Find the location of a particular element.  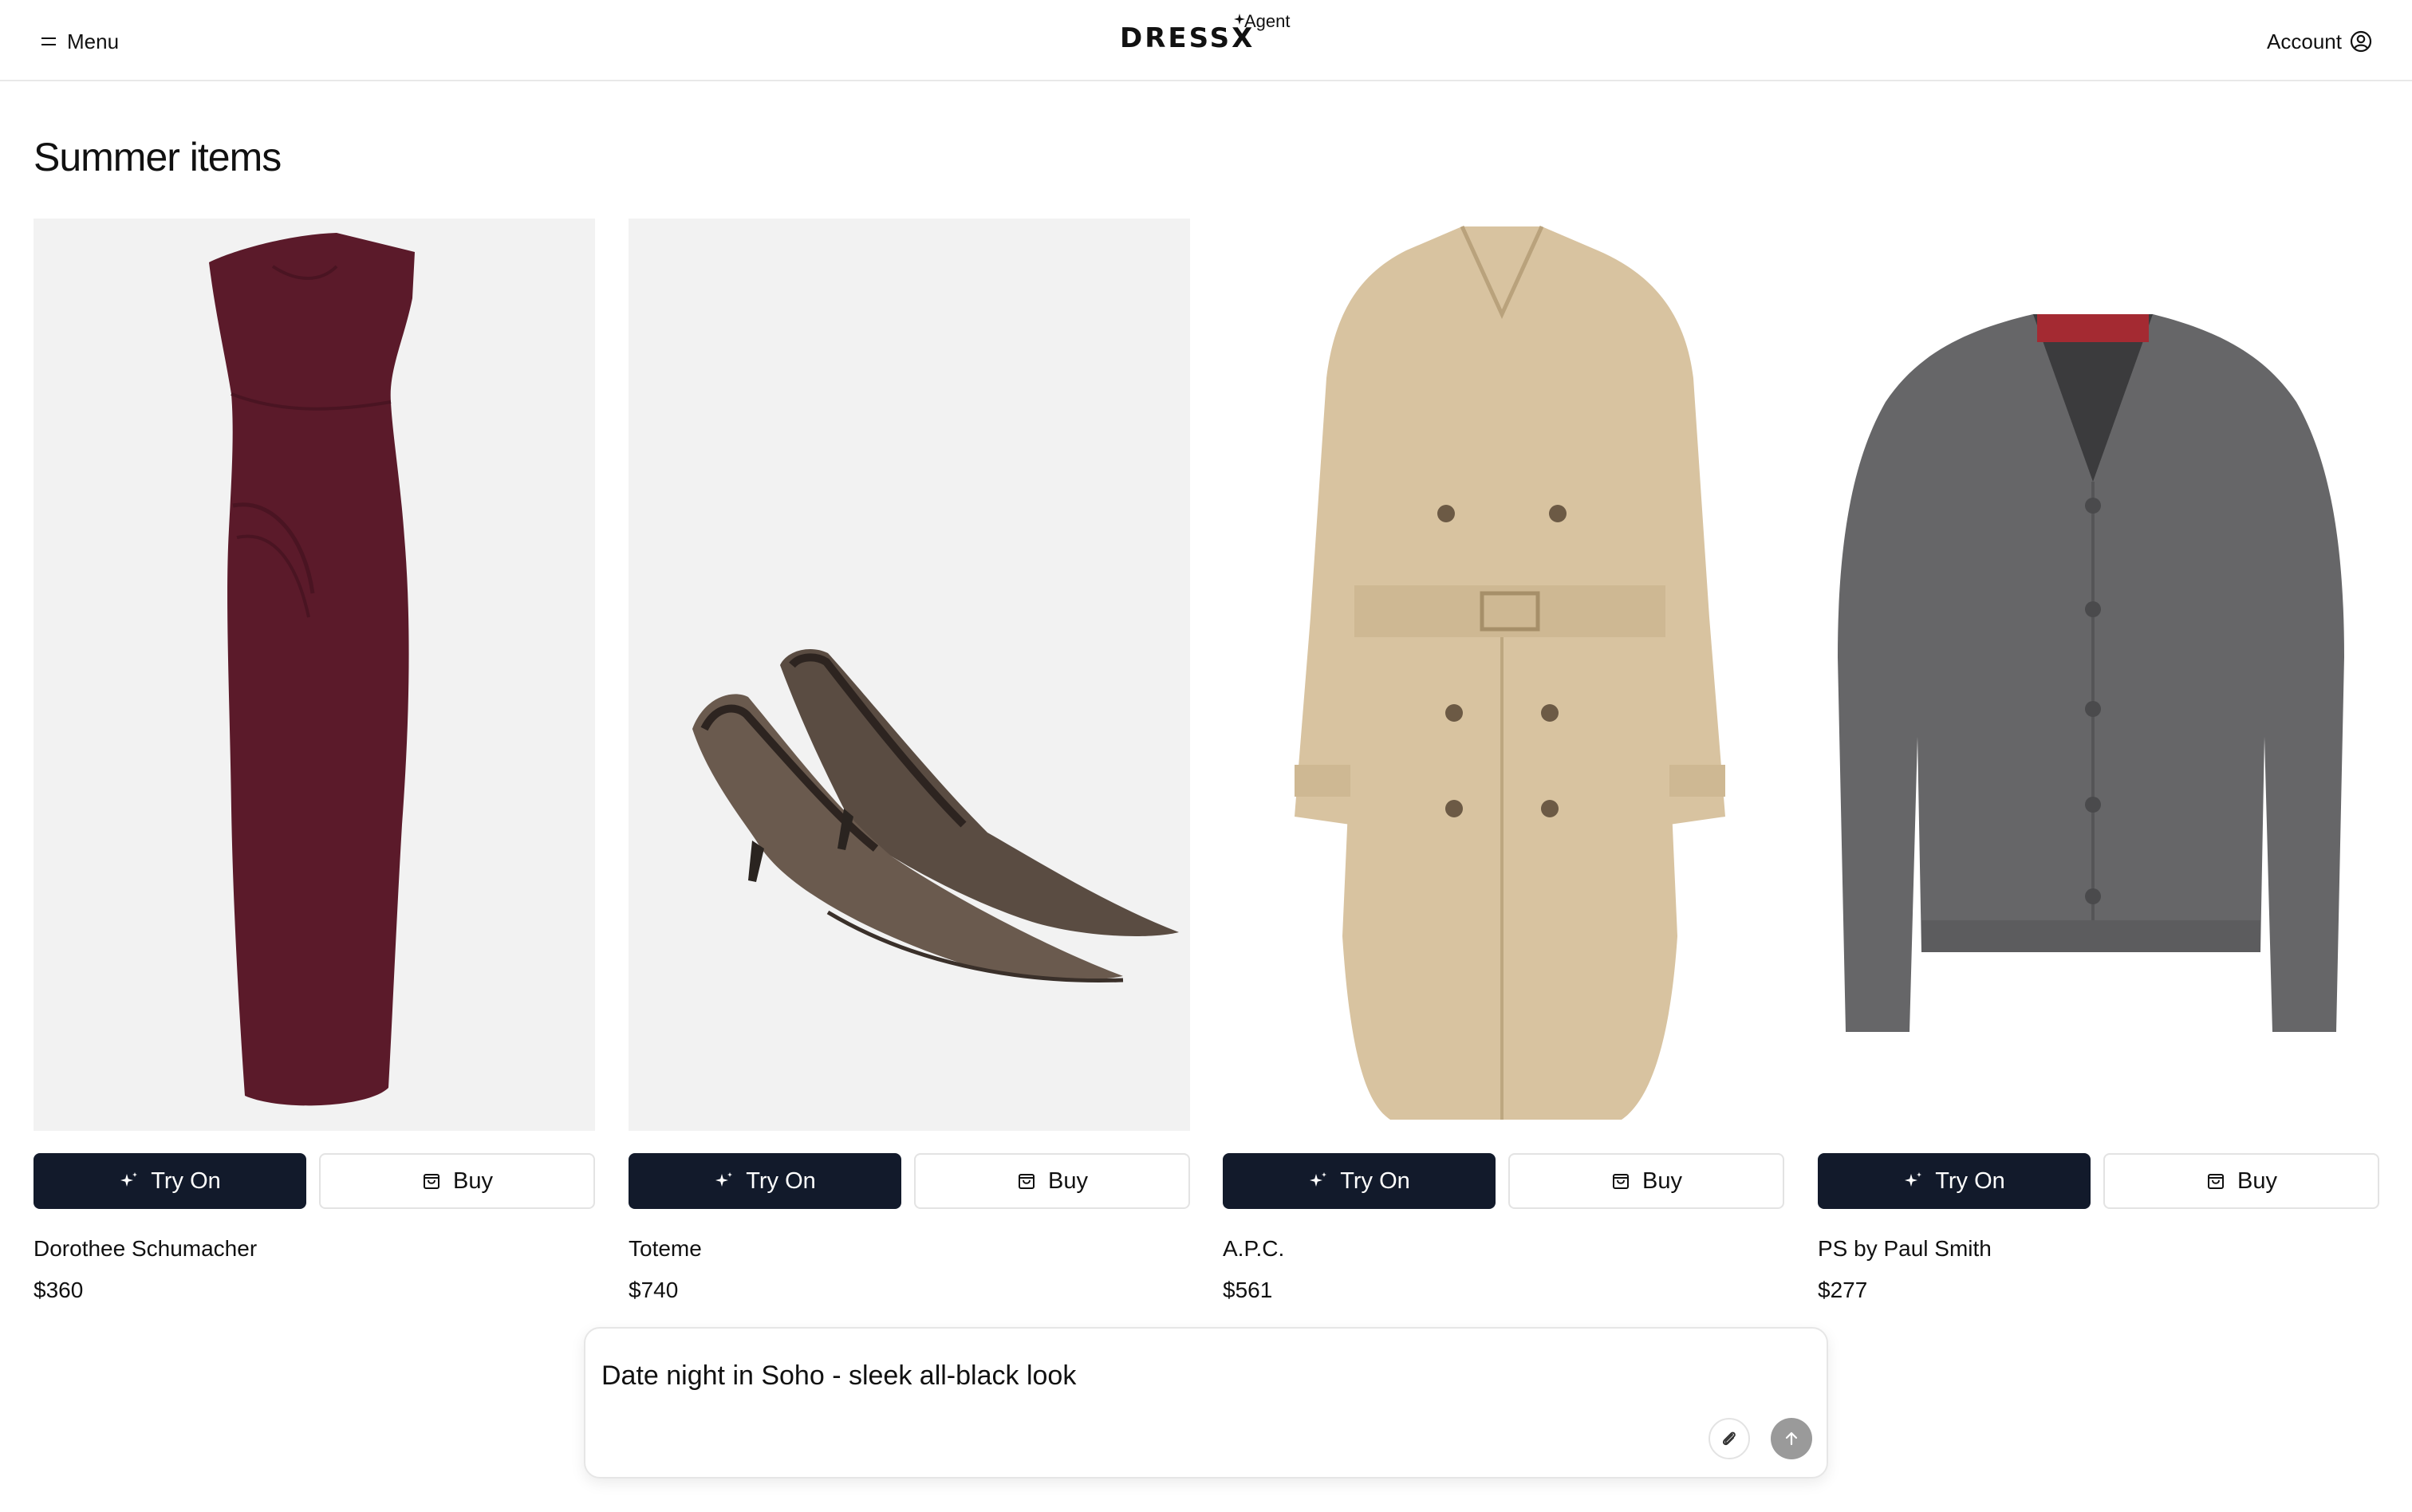

section-title: Summer items is located at coordinates (158, 157).